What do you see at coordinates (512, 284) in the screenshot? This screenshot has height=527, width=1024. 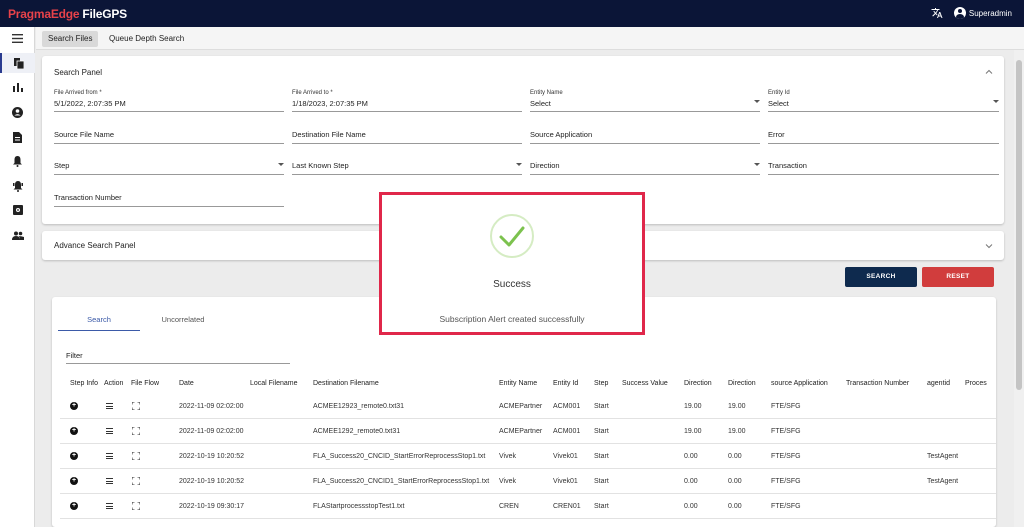 I see `dialog-title: Success` at bounding box center [512, 284].